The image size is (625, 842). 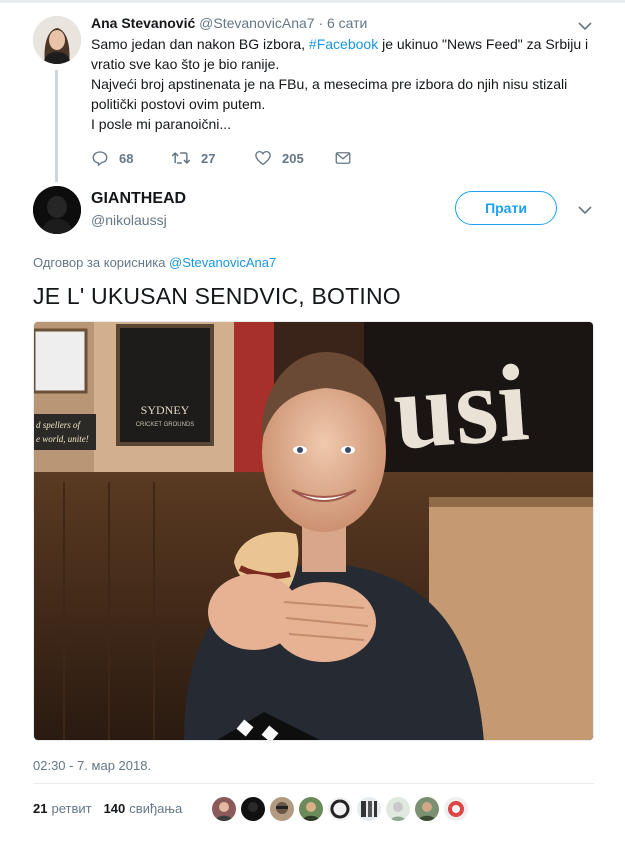 What do you see at coordinates (40, 808) in the screenshot?
I see `retweets-count: 21` at bounding box center [40, 808].